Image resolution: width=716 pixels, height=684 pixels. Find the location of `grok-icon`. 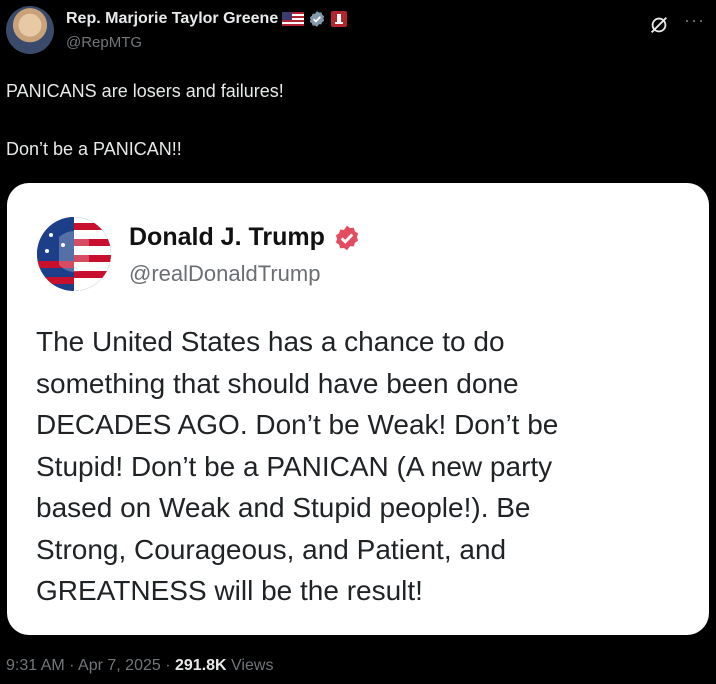

grok-icon is located at coordinates (659, 25).